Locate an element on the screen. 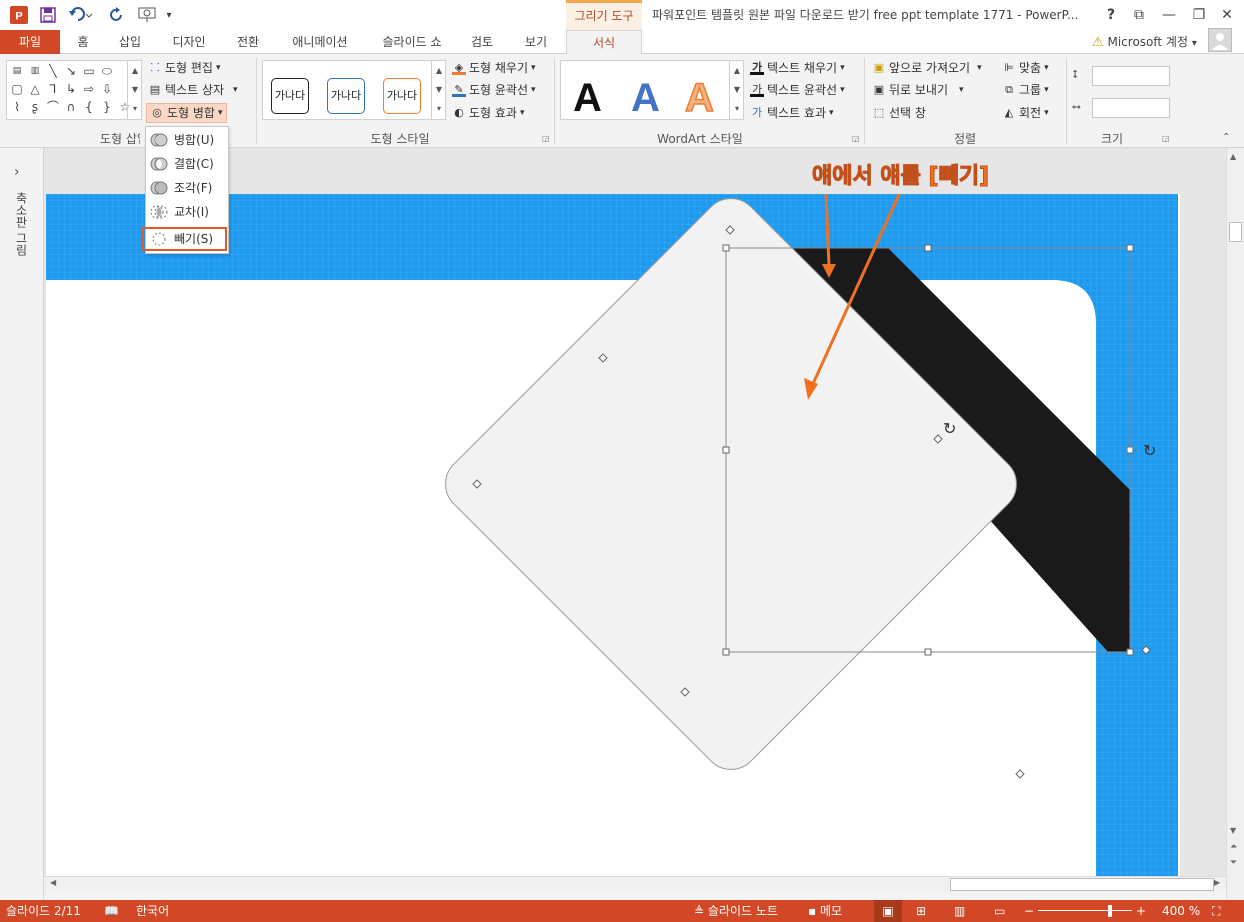 The height and width of the screenshot is (922, 1244). horizontal-scroll-thumb is located at coordinates (1082, 884).